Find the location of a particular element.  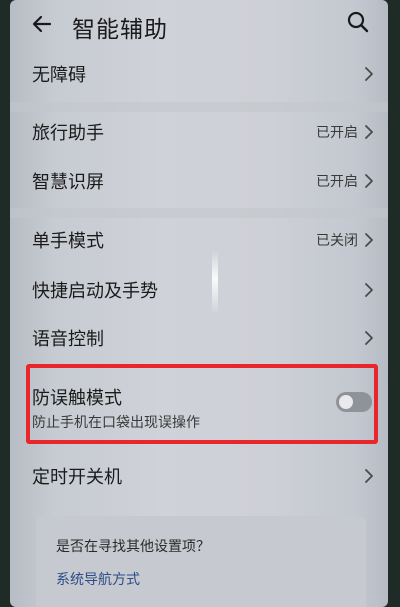

setting-item-label: 定时开关机 is located at coordinates (77, 477).